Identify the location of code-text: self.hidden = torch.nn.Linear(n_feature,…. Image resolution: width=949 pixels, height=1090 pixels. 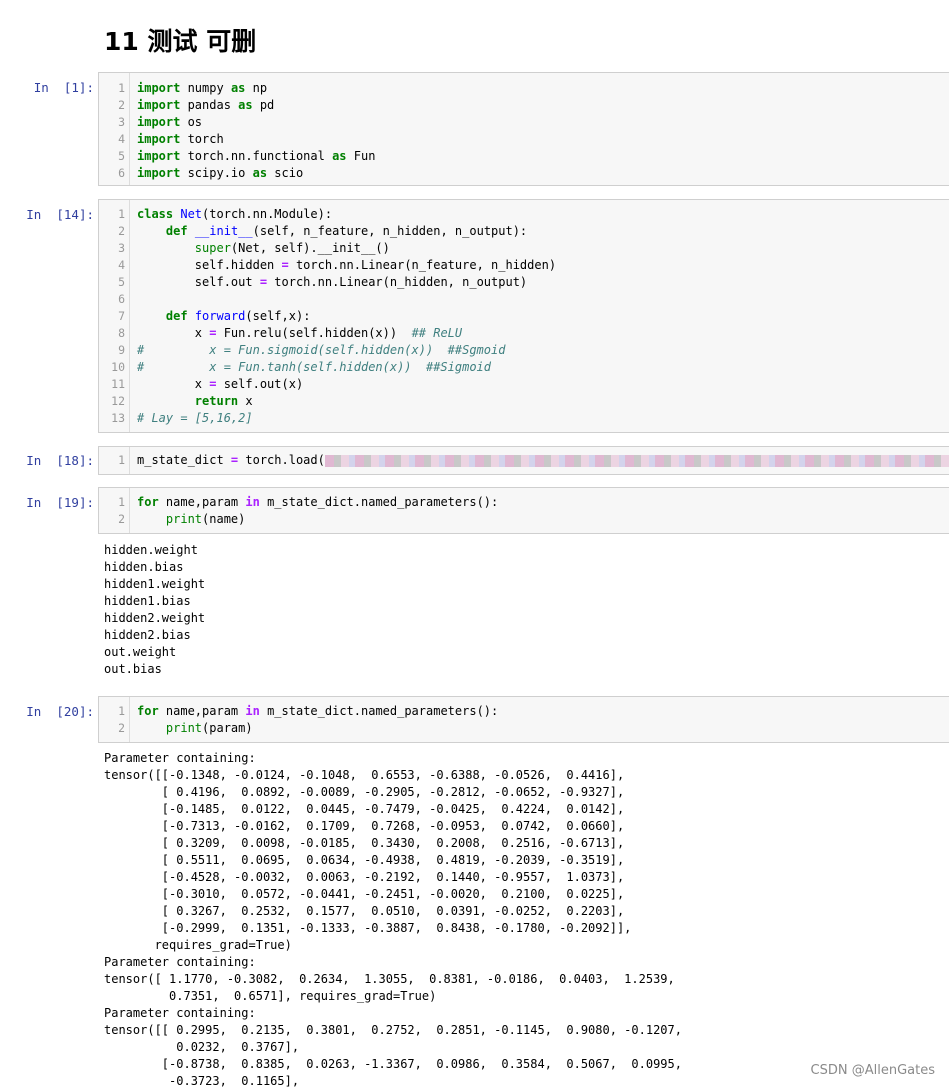
(347, 265).